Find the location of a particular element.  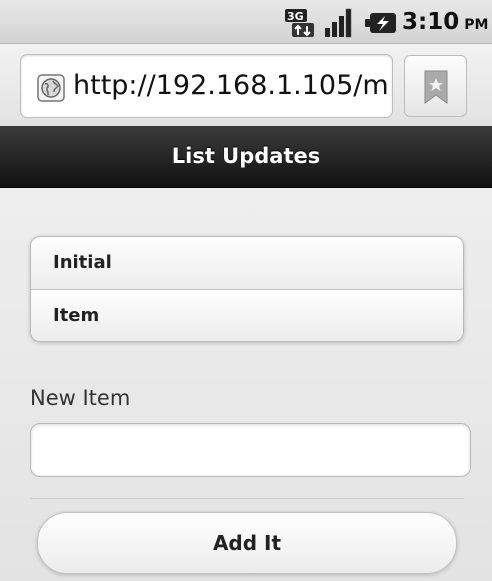

svg-text: 3G is located at coordinates (295, 16).